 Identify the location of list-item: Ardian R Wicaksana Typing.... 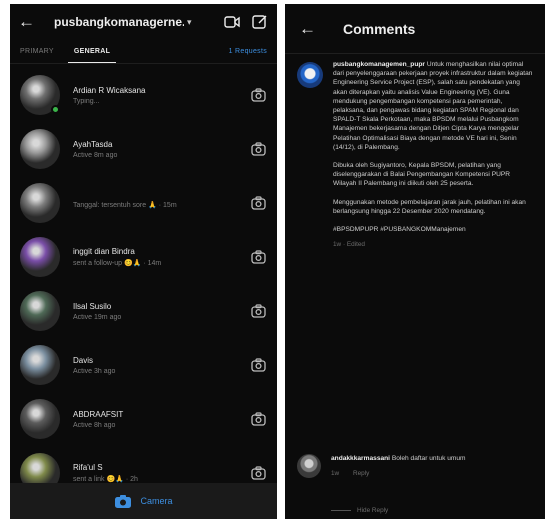
(143, 95).